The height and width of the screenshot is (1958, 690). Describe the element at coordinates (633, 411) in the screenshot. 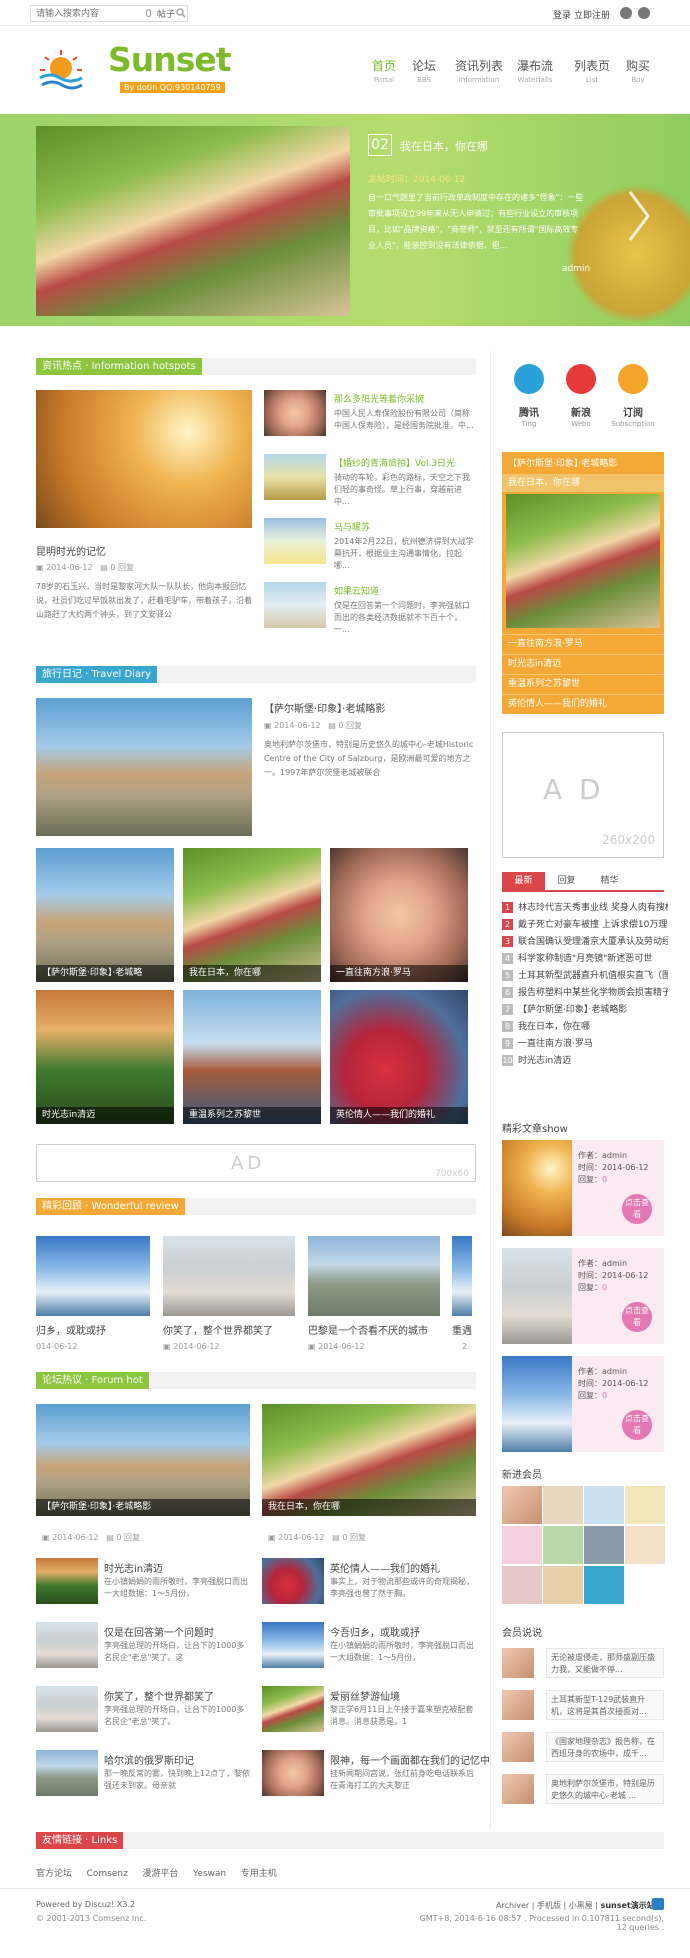

I see `social-label: 订阅` at that location.